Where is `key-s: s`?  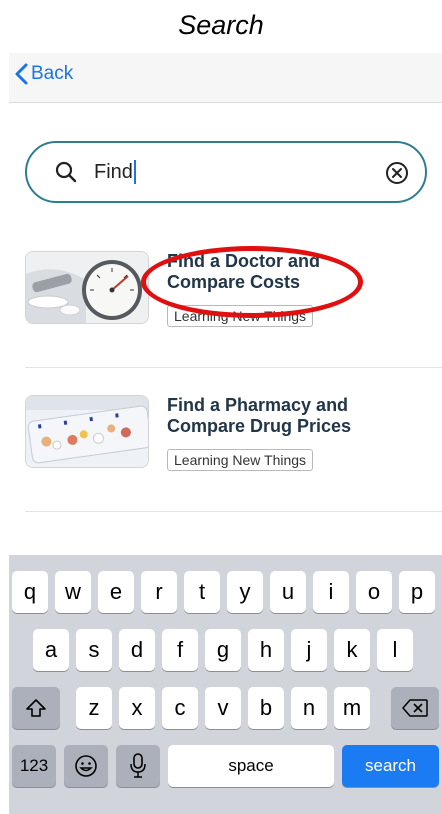 key-s: s is located at coordinates (94, 650).